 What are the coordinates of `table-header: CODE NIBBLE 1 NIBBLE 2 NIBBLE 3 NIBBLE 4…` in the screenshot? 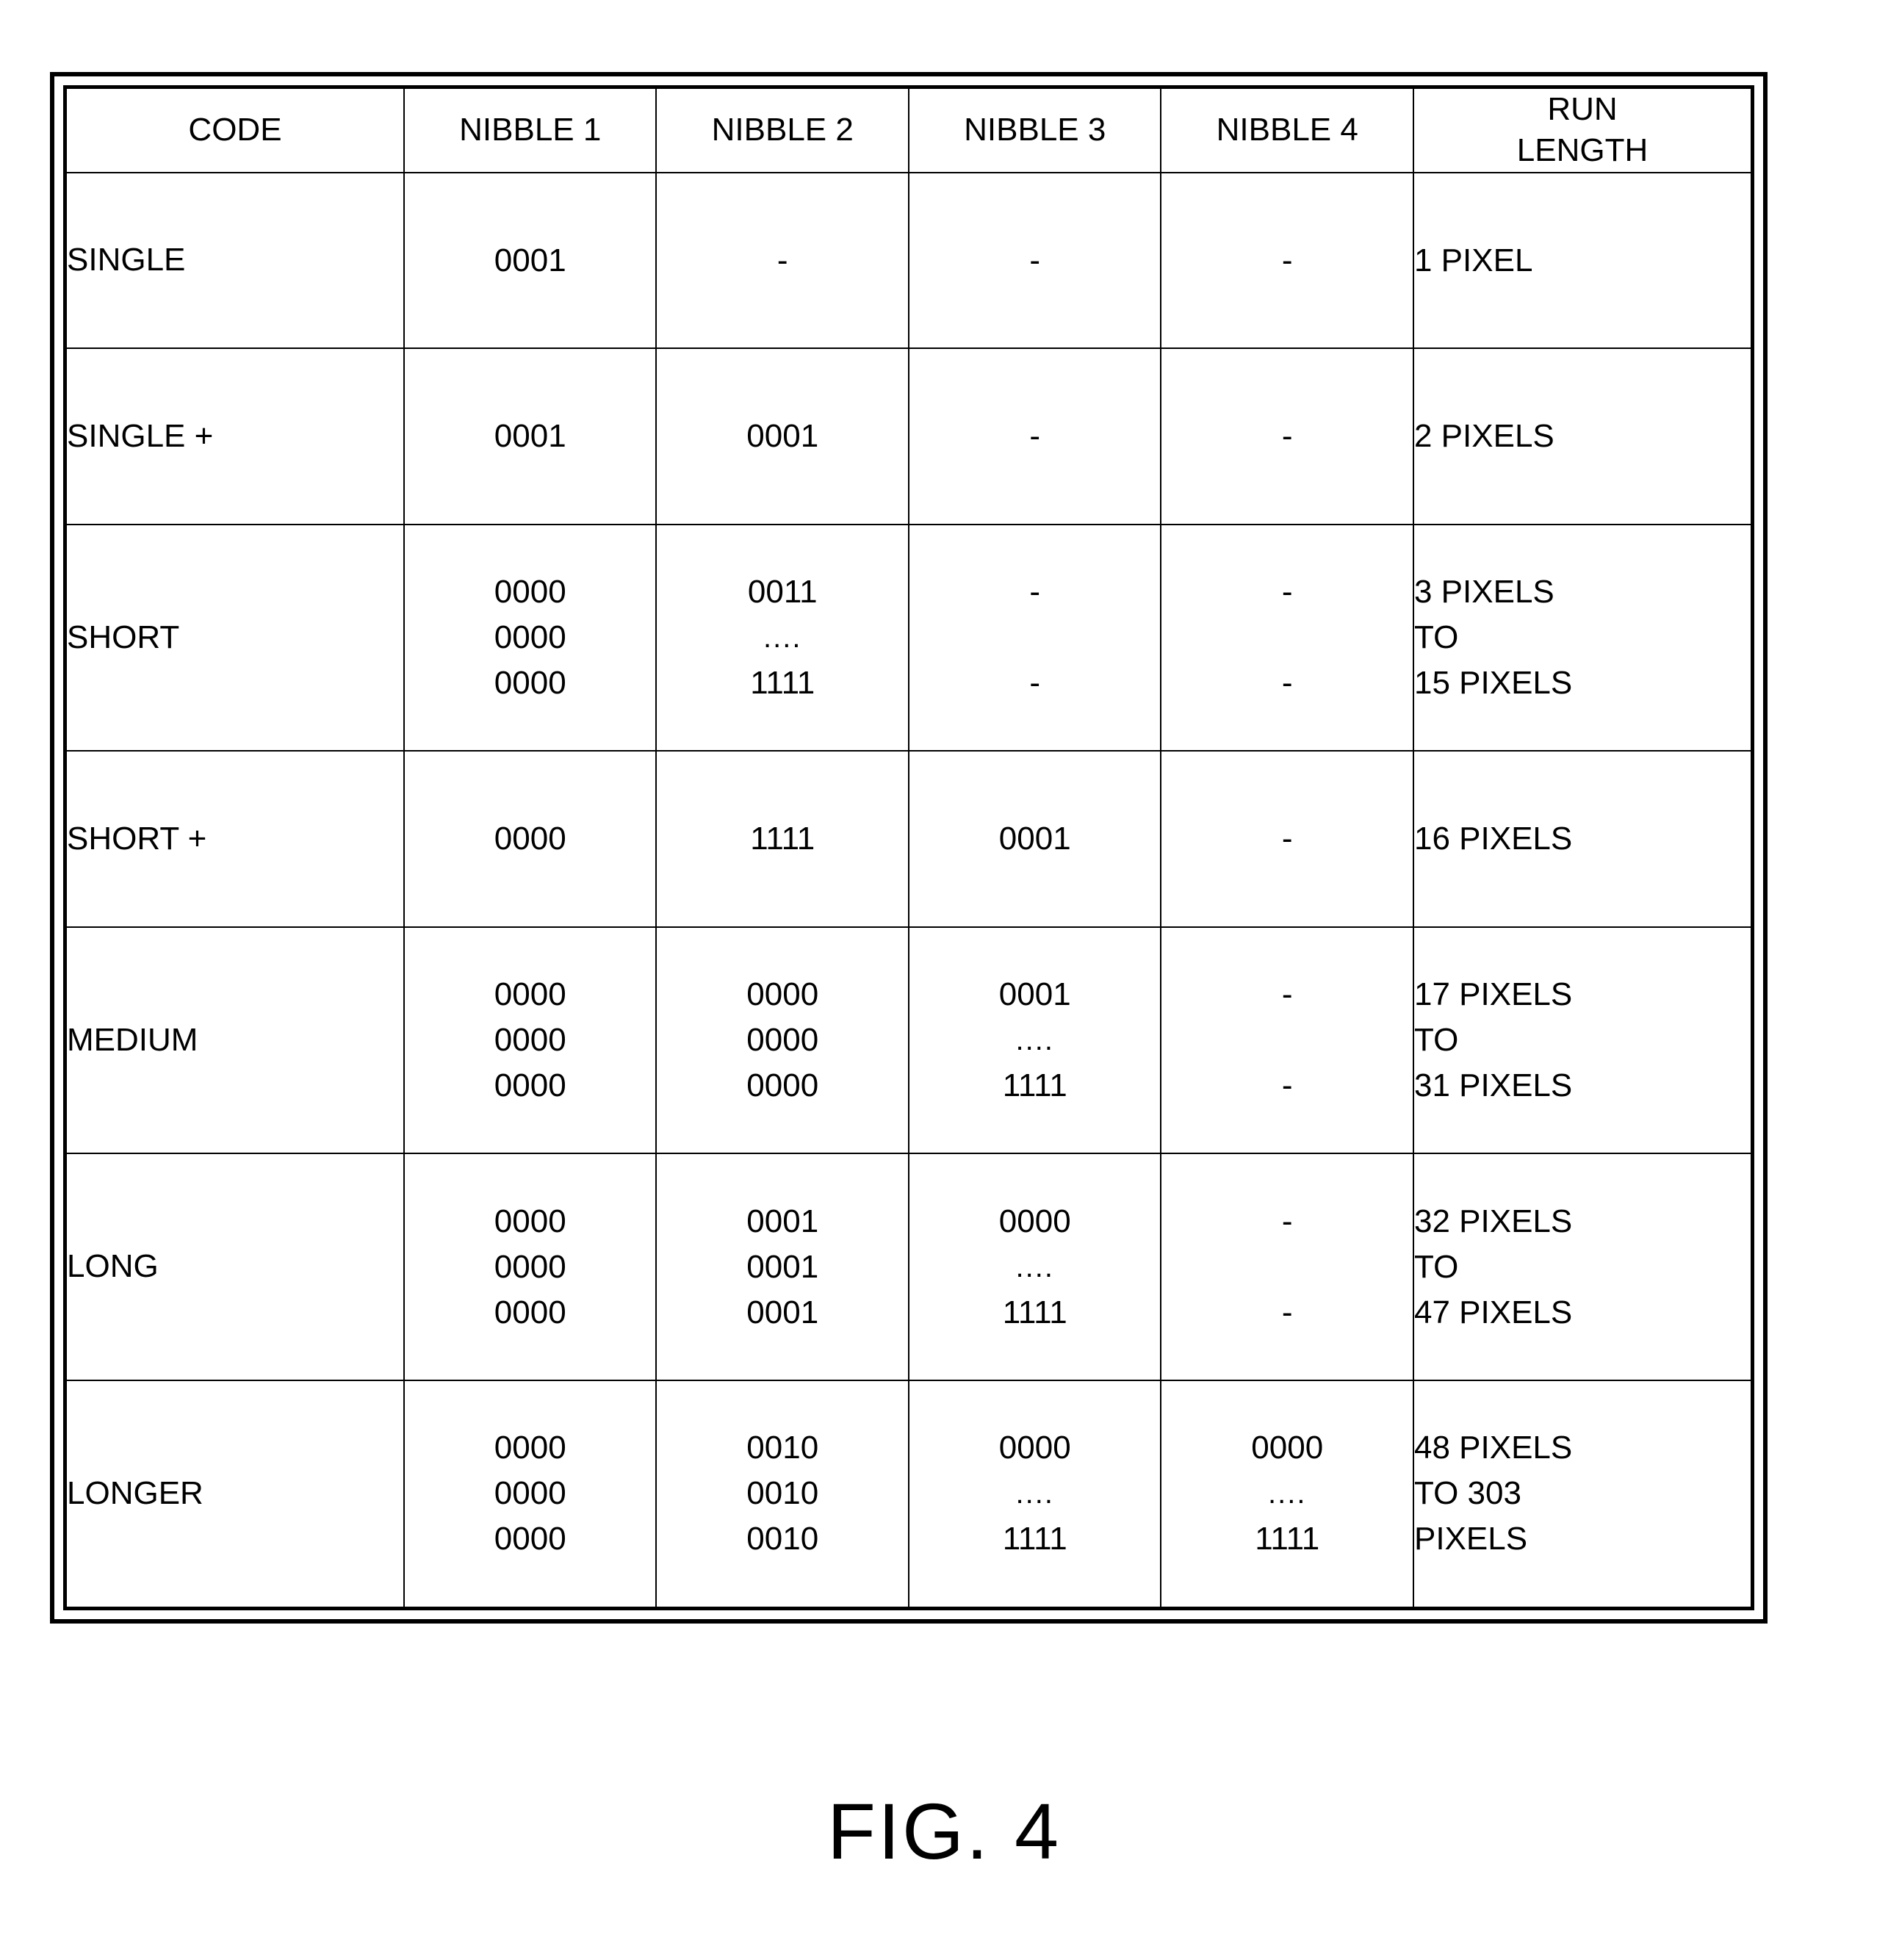 It's located at (909, 131).